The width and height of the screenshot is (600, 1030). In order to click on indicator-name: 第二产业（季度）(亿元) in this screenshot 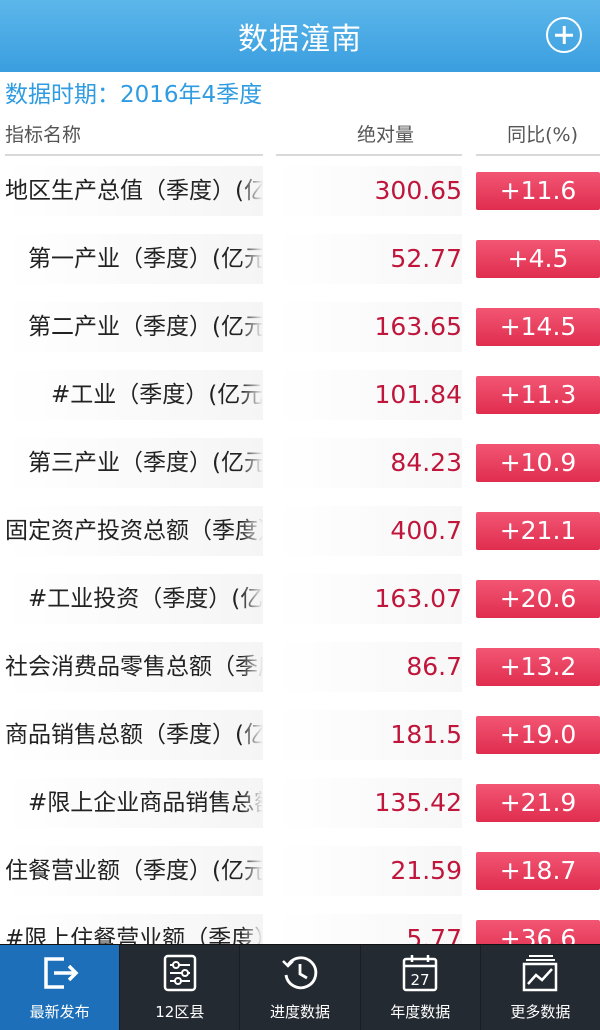, I will do `click(134, 327)`.